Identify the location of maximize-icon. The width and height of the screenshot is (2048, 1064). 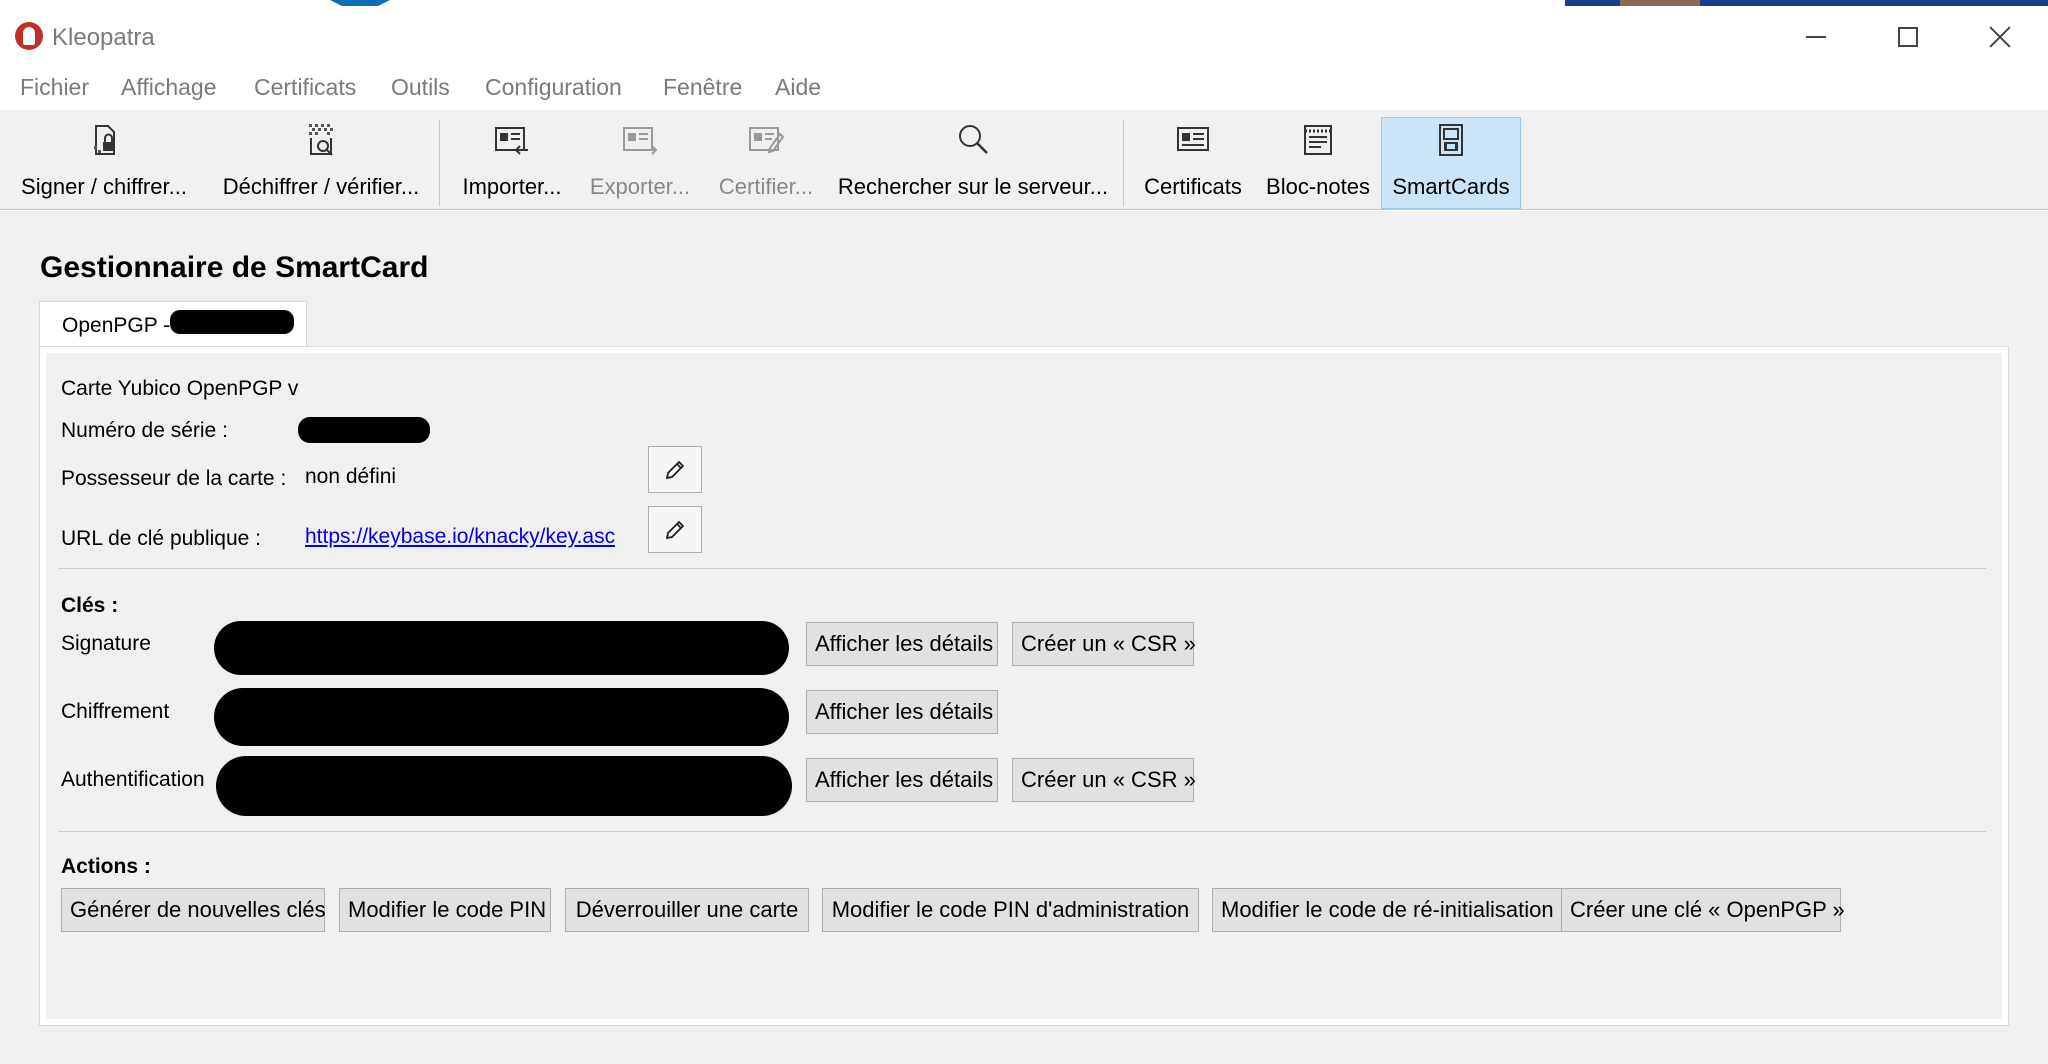
(1908, 37).